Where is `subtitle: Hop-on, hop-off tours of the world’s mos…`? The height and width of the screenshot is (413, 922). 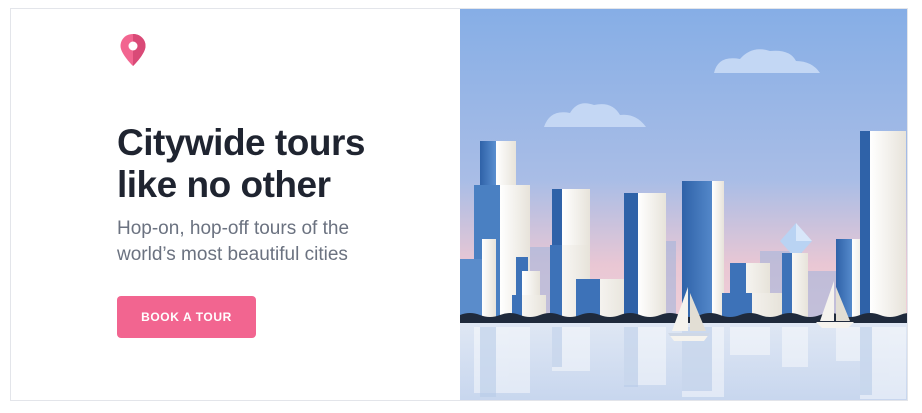
subtitle: Hop-on, hop-off tours of the world’s mos… is located at coordinates (233, 242).